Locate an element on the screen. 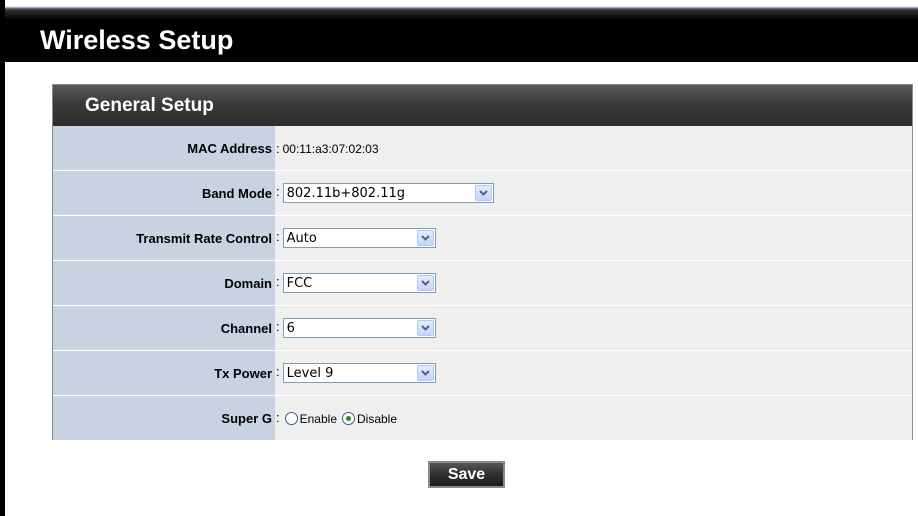 This screenshot has width=918, height=516. channel-selected-value: 6 is located at coordinates (290, 328).